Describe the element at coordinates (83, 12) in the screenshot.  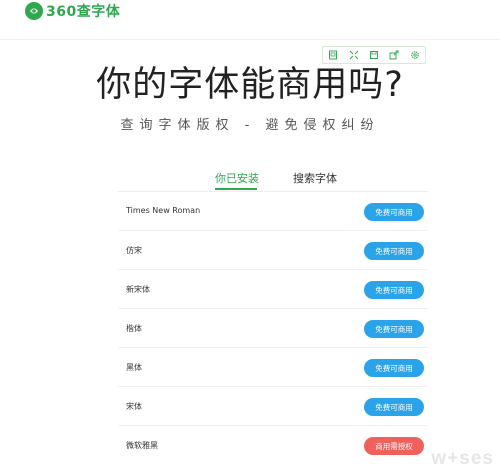
I see `logo-text: 360查字体` at that location.